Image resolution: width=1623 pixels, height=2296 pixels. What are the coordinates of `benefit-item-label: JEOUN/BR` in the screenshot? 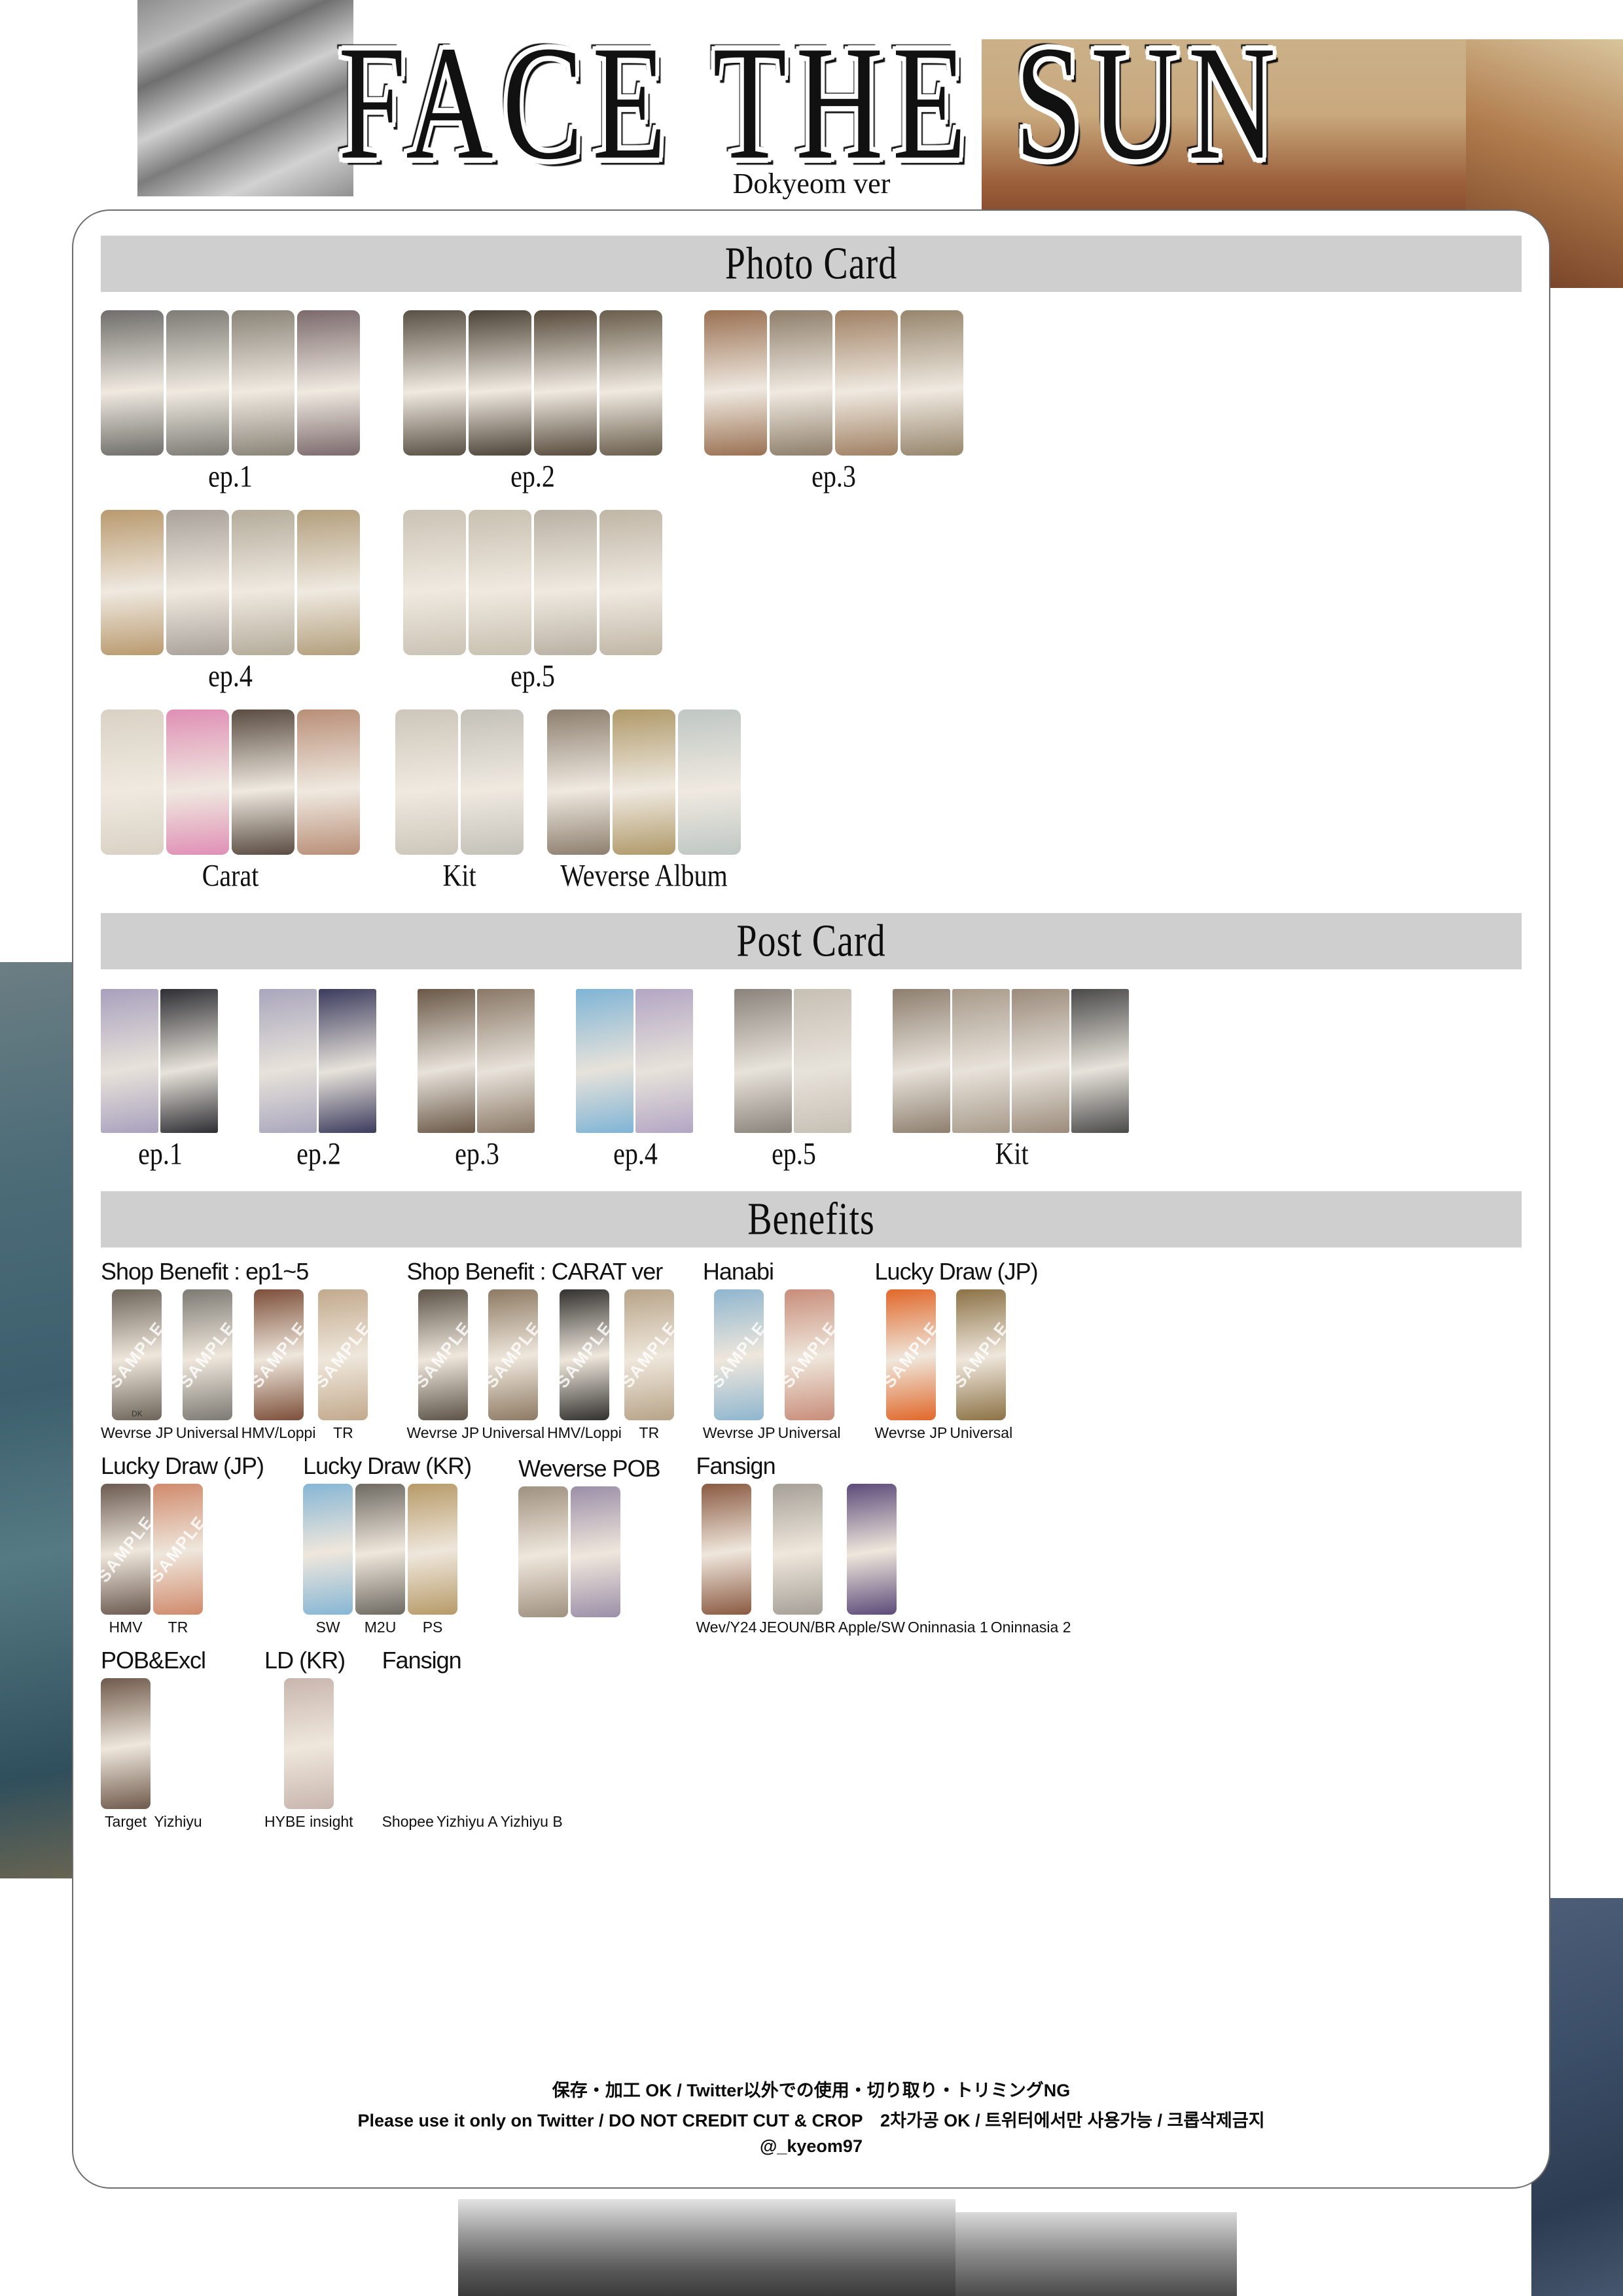 It's located at (798, 1627).